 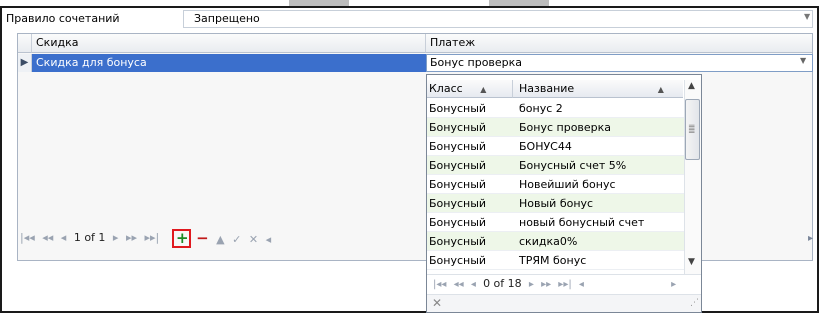 What do you see at coordinates (470, 89) in the screenshot?
I see `popup-column-class: Класс ▲` at bounding box center [470, 89].